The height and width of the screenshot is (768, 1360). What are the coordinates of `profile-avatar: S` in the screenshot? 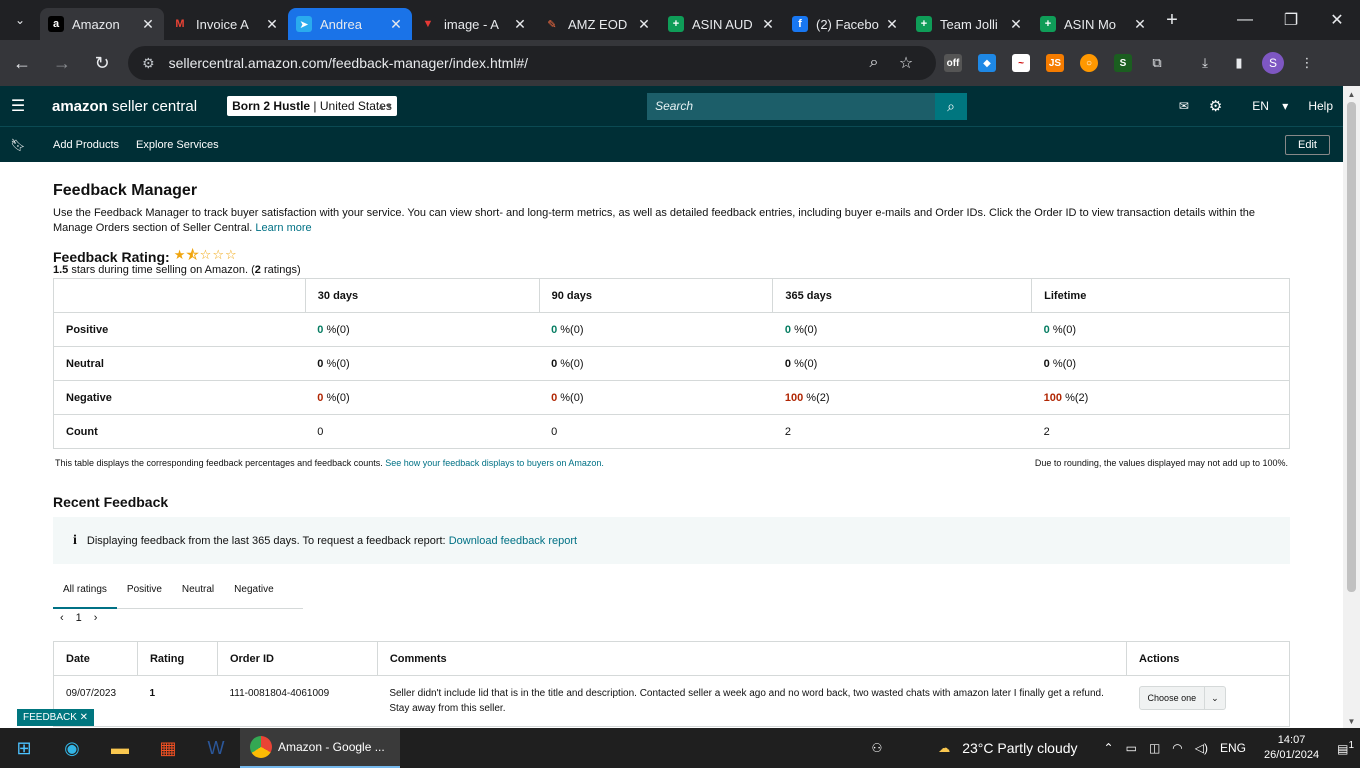 It's located at (1273, 63).